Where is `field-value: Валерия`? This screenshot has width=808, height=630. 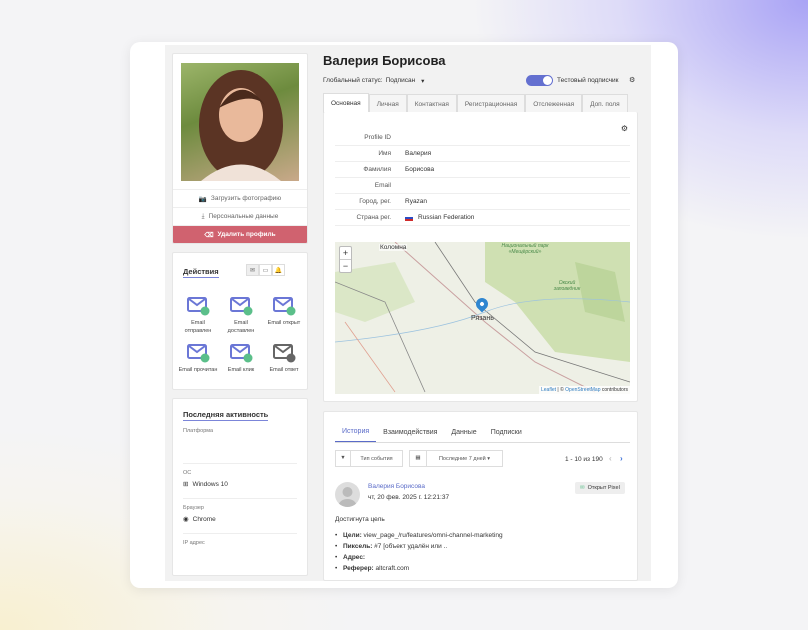
field-value: Валерия is located at coordinates (418, 153).